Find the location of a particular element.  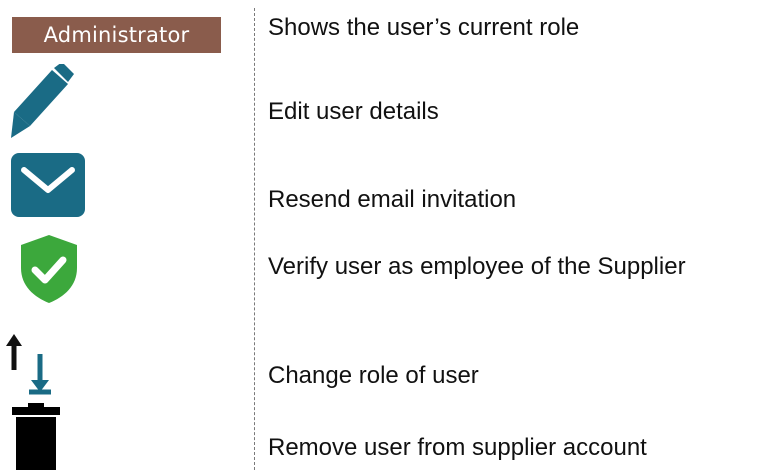

description-edit-user: Edit user details is located at coordinates (353, 111).